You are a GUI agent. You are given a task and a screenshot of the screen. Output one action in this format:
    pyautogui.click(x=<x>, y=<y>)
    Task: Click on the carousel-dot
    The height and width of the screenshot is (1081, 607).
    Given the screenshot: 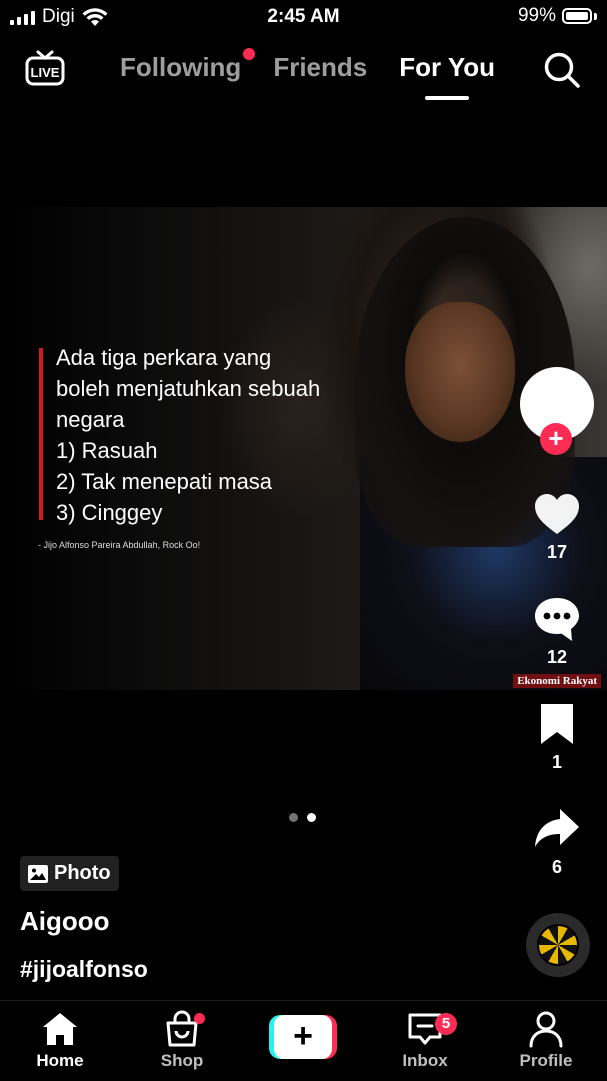 What is the action you would take?
    pyautogui.click(x=293, y=817)
    